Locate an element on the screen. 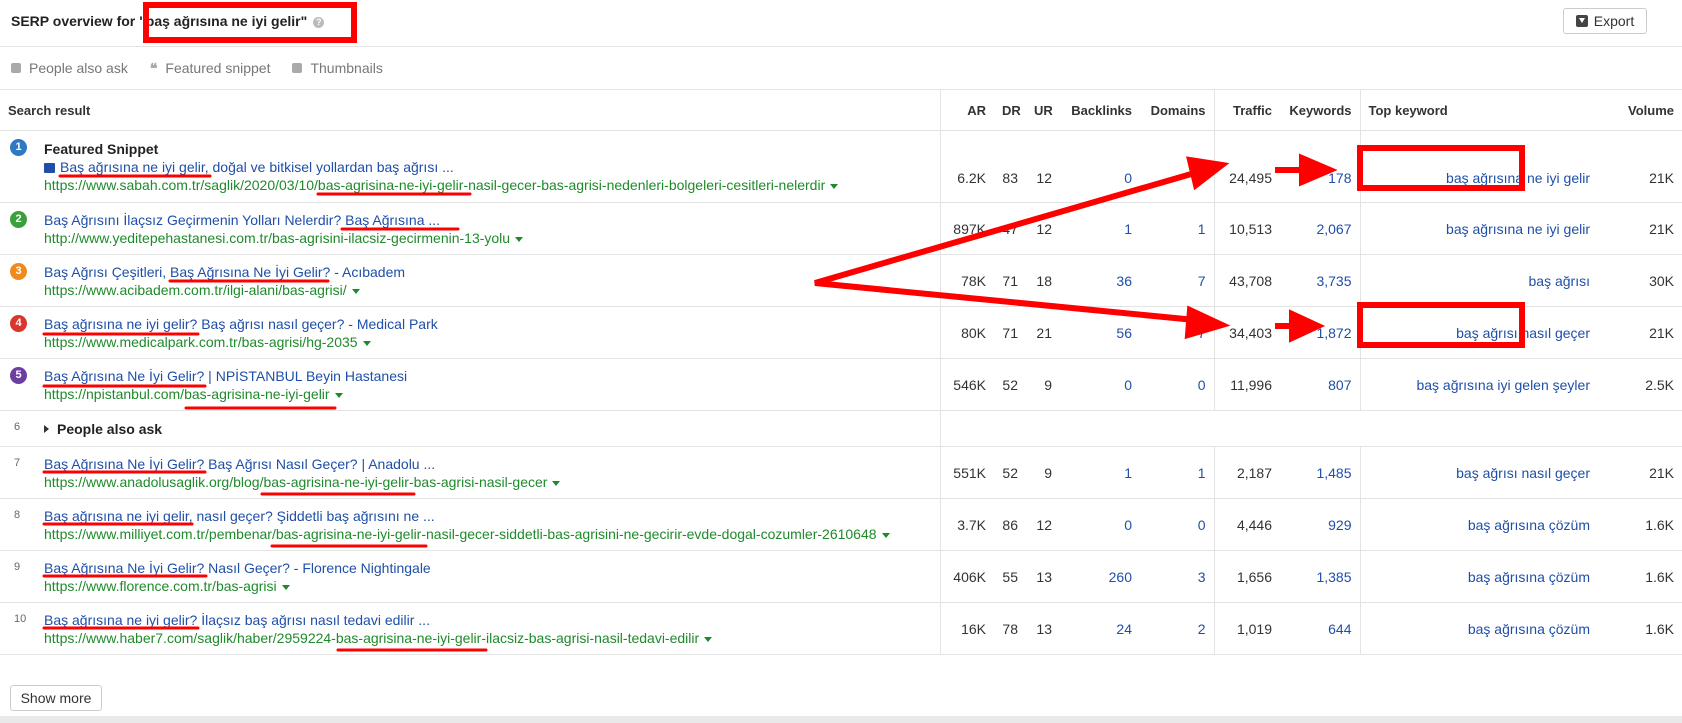 Image resolution: width=1682 pixels, height=723 pixels. feature-thumbnails: Thumbnails is located at coordinates (337, 68).